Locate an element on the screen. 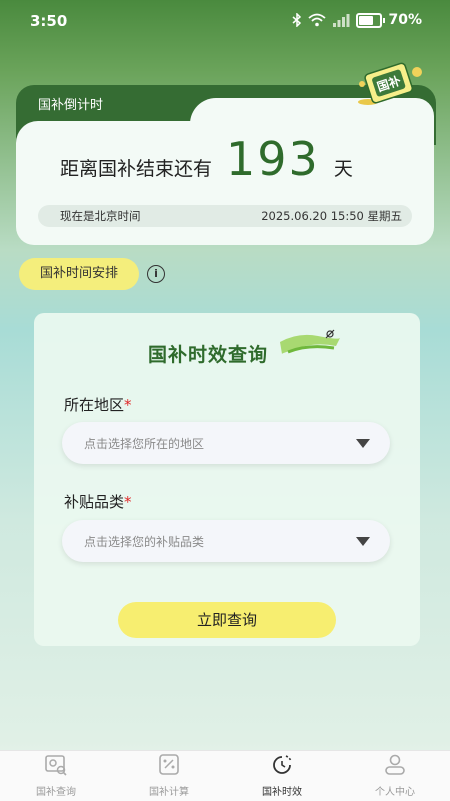 This screenshot has height=801, width=450. status-icons: 70% is located at coordinates (357, 20).